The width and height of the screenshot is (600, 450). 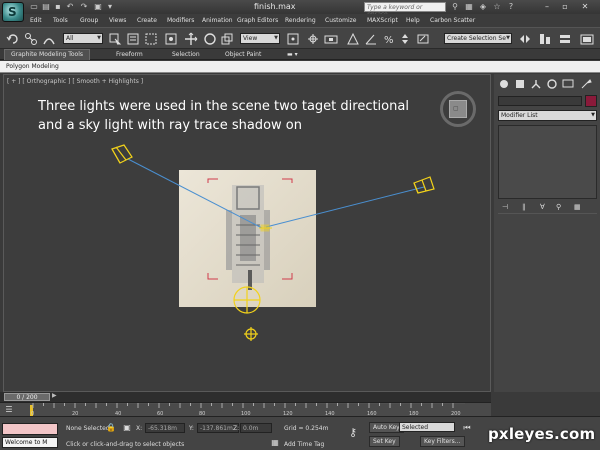 I want to click on select-and-scale-icon, so click(x=227, y=39).